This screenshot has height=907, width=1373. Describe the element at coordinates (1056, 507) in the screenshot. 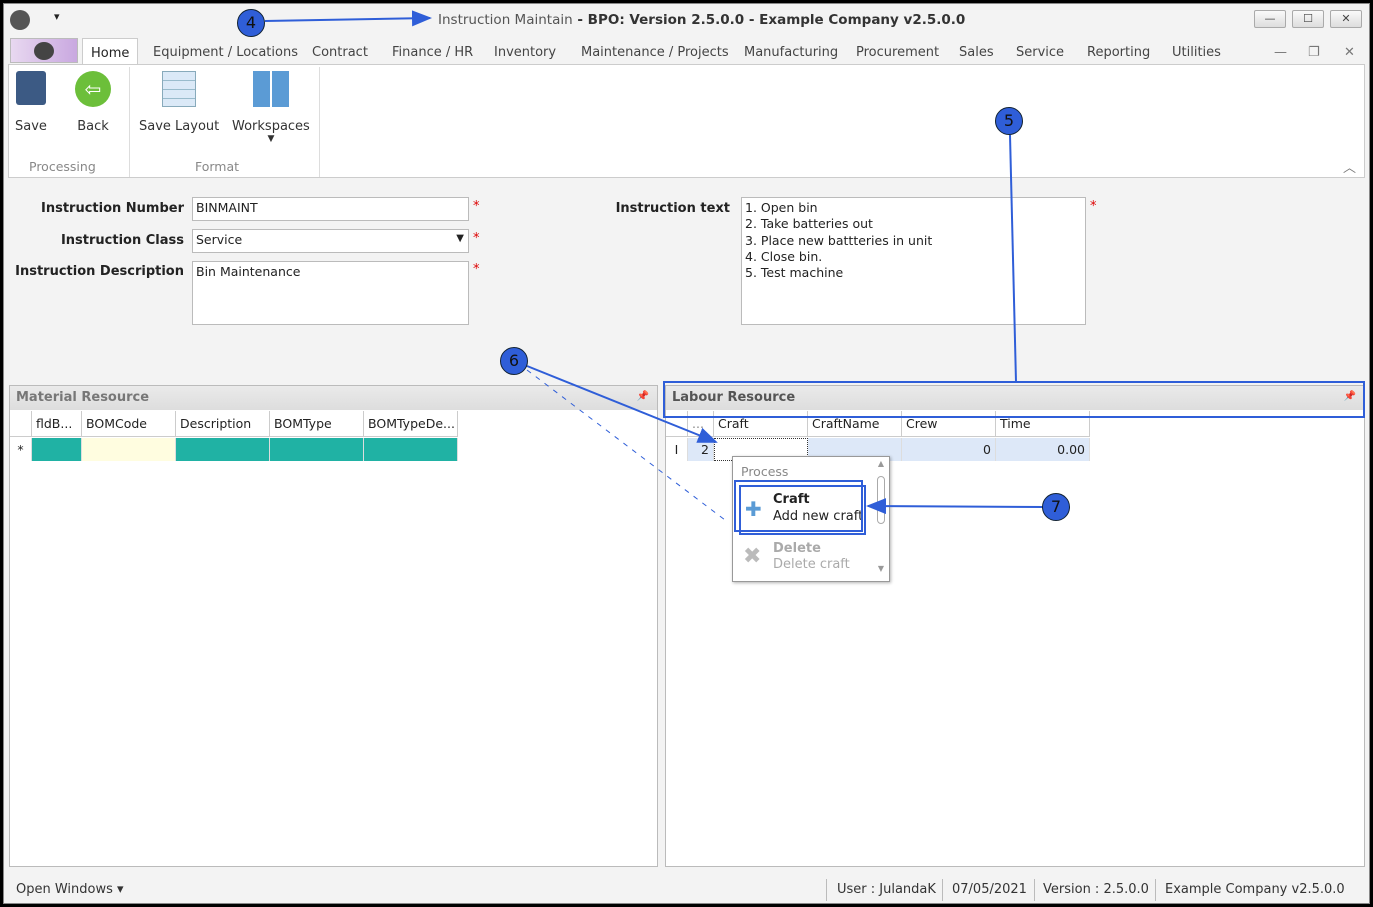

I see `annotation-badge-7: 7` at that location.